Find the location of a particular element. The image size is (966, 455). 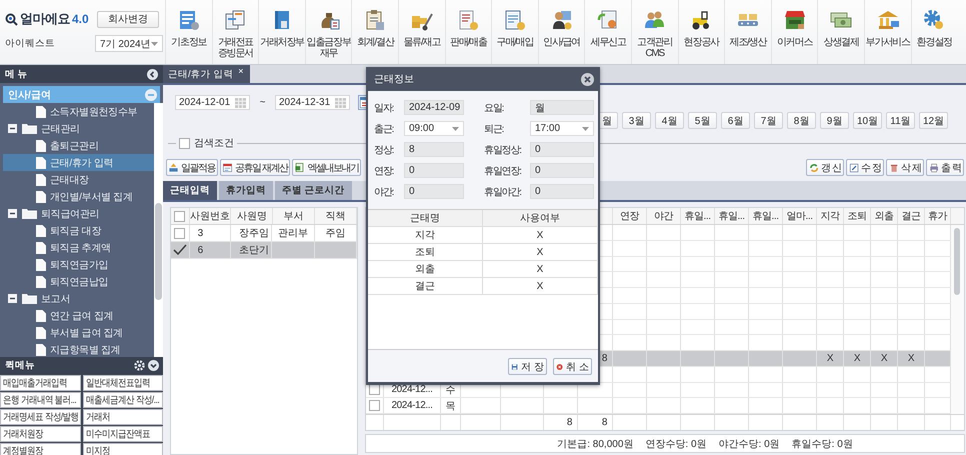

chevron-left-icon is located at coordinates (152, 74).